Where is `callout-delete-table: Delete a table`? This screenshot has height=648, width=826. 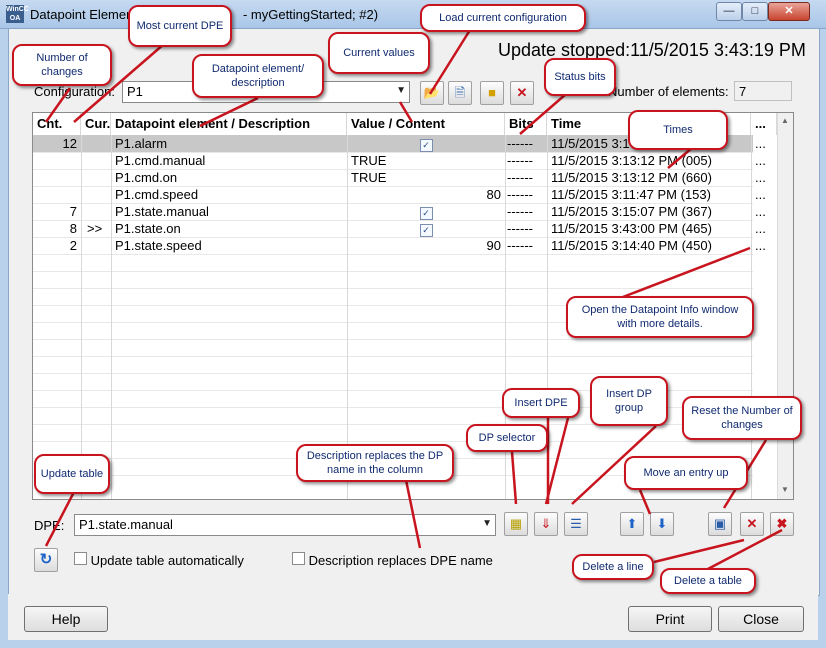
callout-delete-table: Delete a table is located at coordinates (708, 581).